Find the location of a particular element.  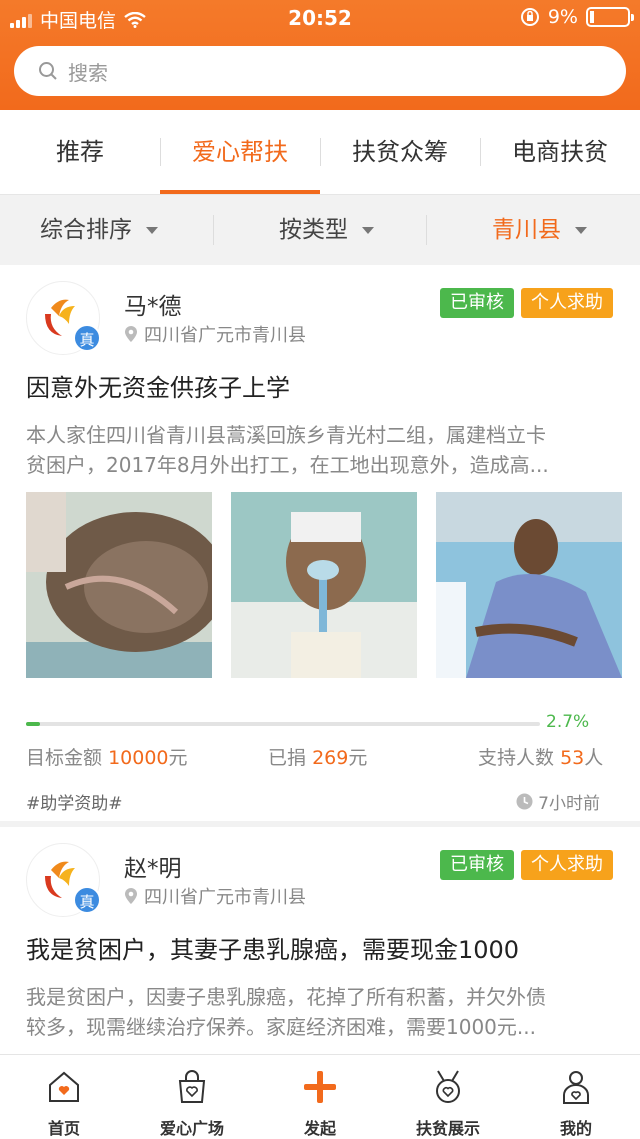

filter-sort: 综合排序 is located at coordinates (99, 230).